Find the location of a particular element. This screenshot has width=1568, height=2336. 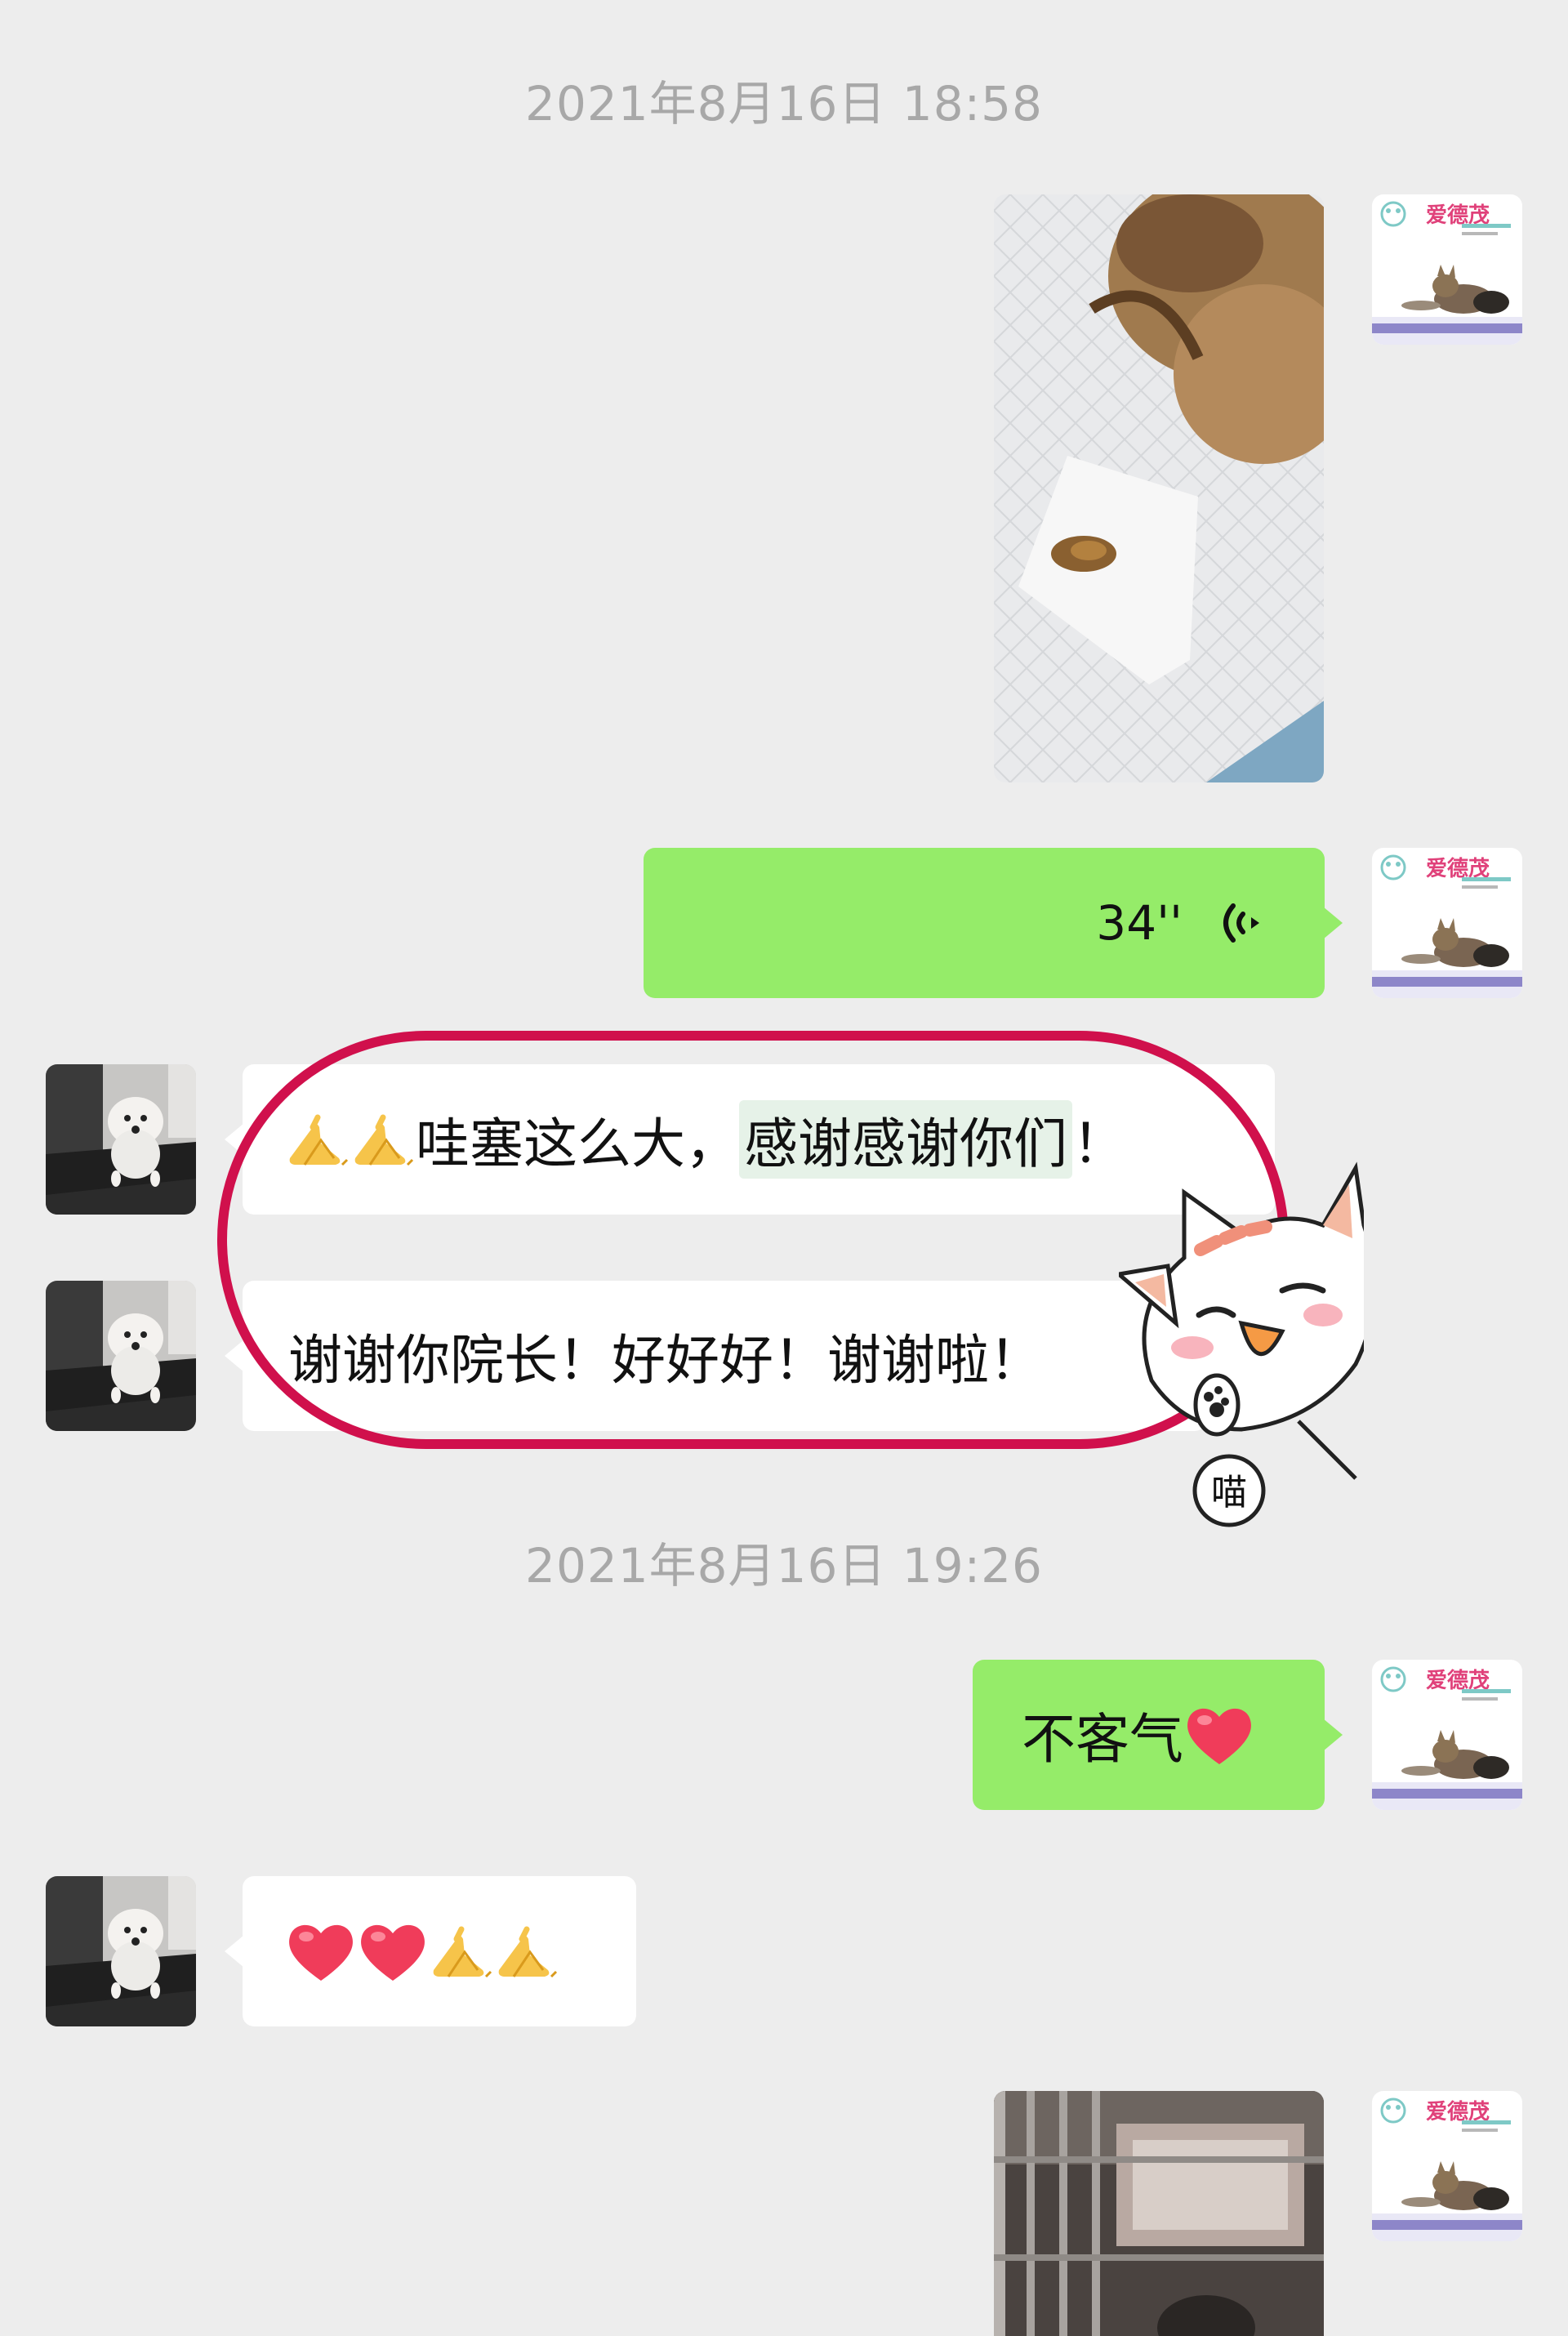

cat-sticker: 喵 is located at coordinates (1241, 1344).